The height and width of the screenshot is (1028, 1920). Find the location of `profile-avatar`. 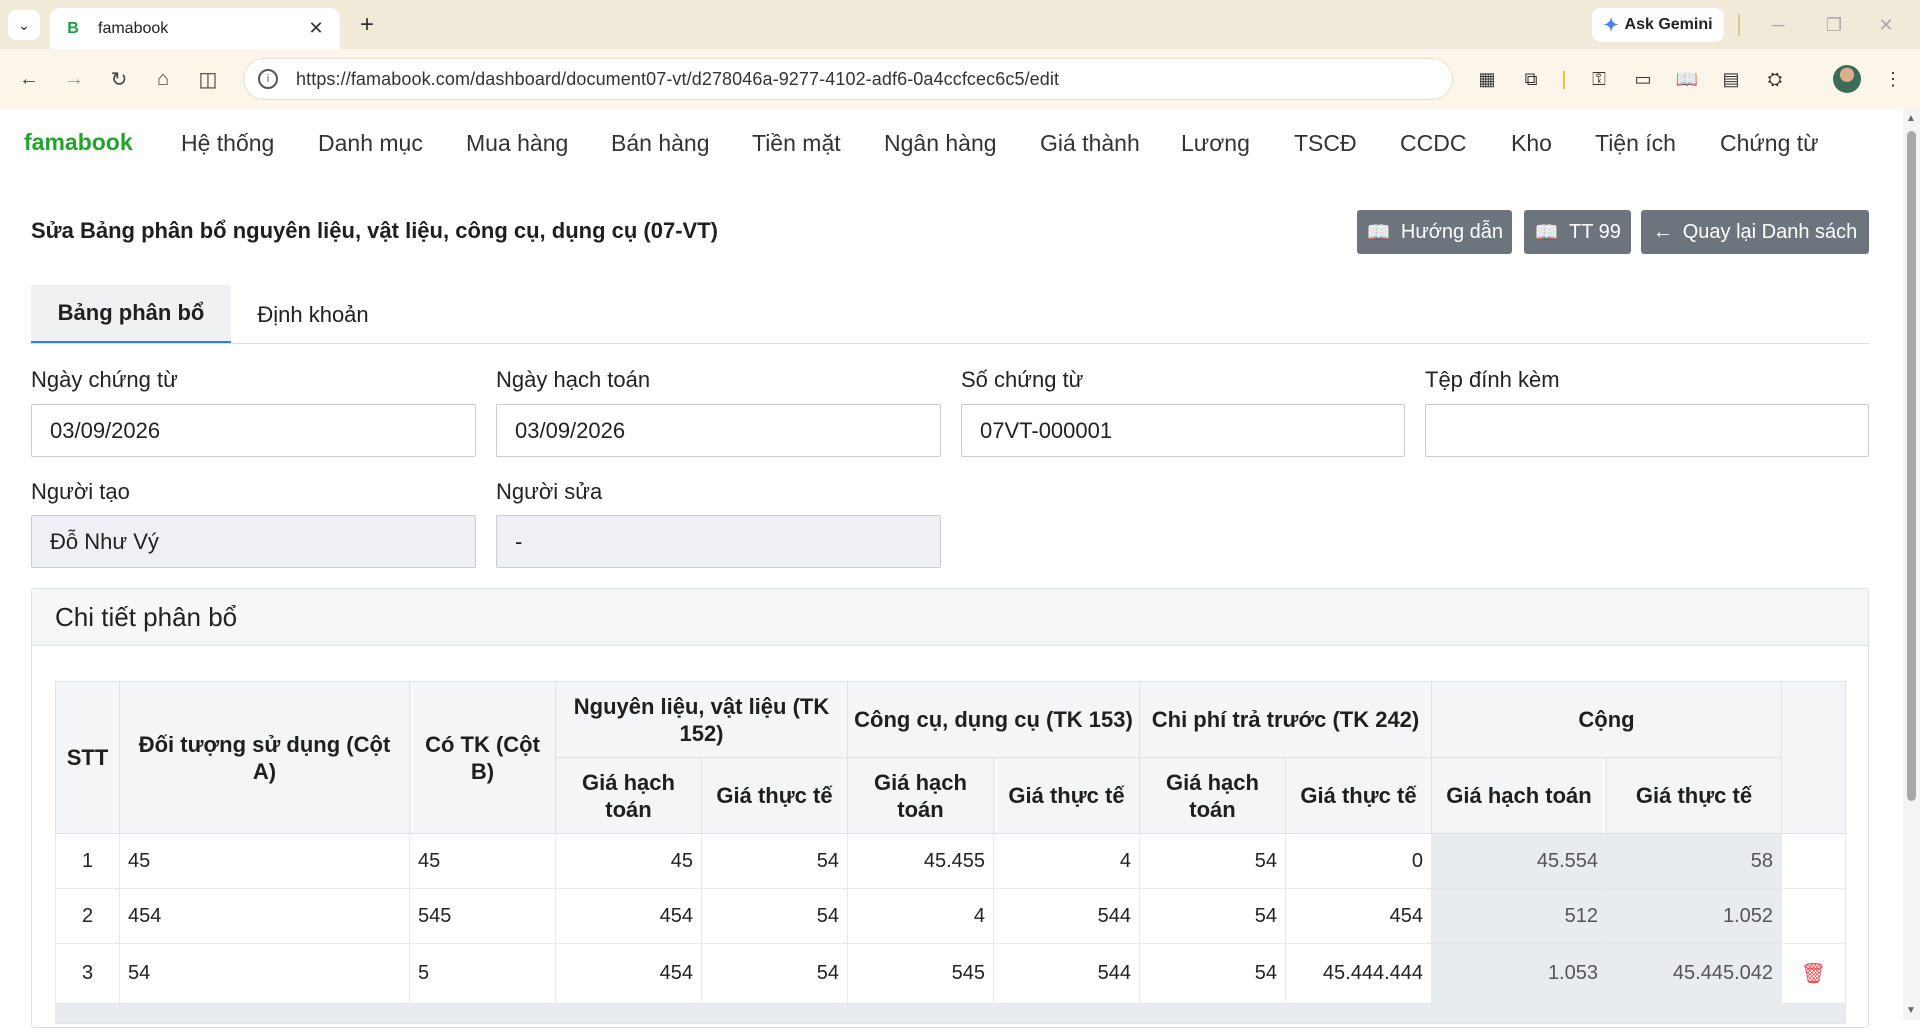

profile-avatar is located at coordinates (1847, 79).